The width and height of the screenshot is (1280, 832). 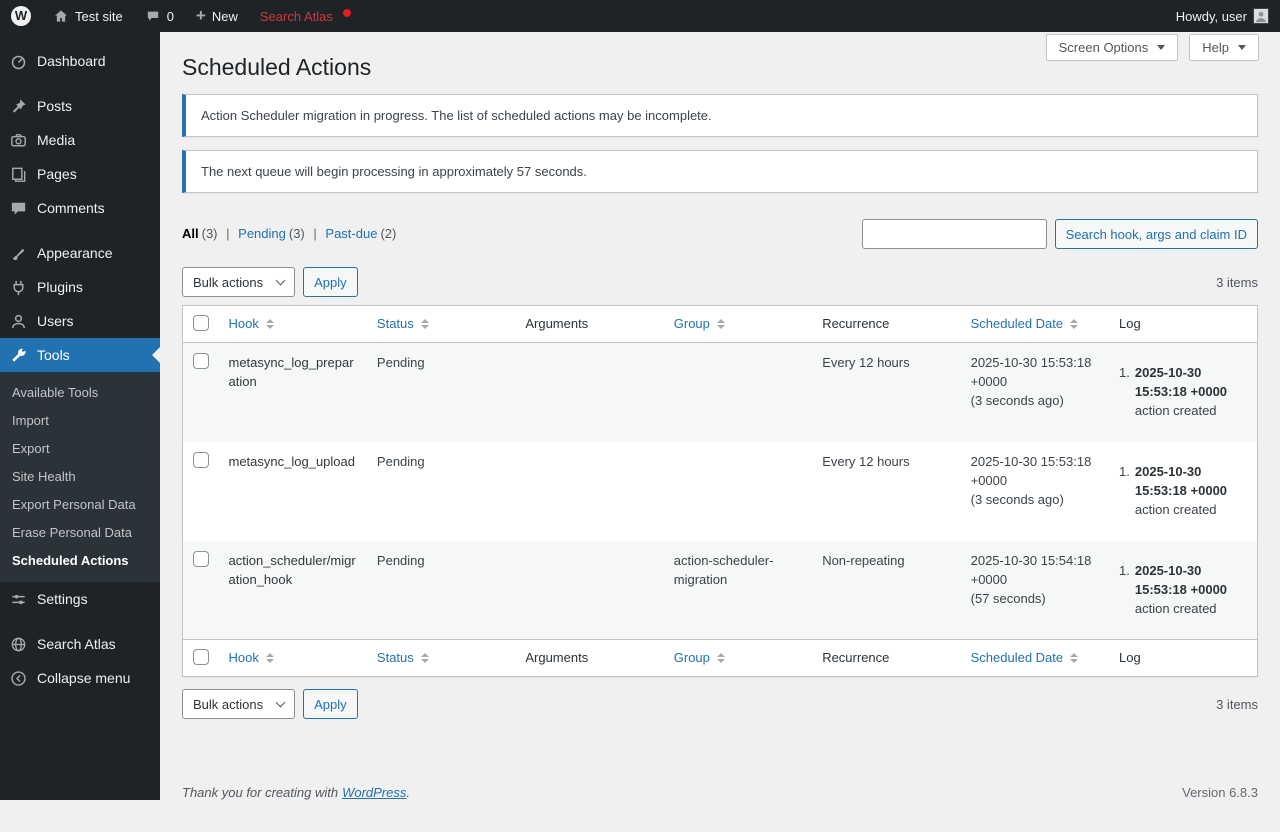 What do you see at coordinates (1183, 658) in the screenshot?
I see `column-footer-log: Log` at bounding box center [1183, 658].